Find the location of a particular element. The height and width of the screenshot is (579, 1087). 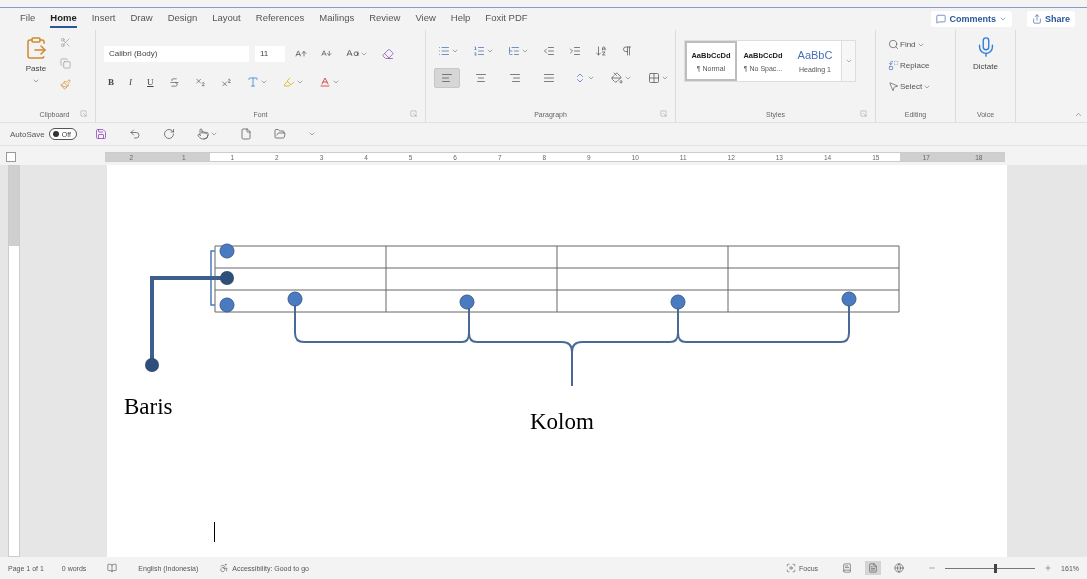

pointer-icon is located at coordinates (893, 86).